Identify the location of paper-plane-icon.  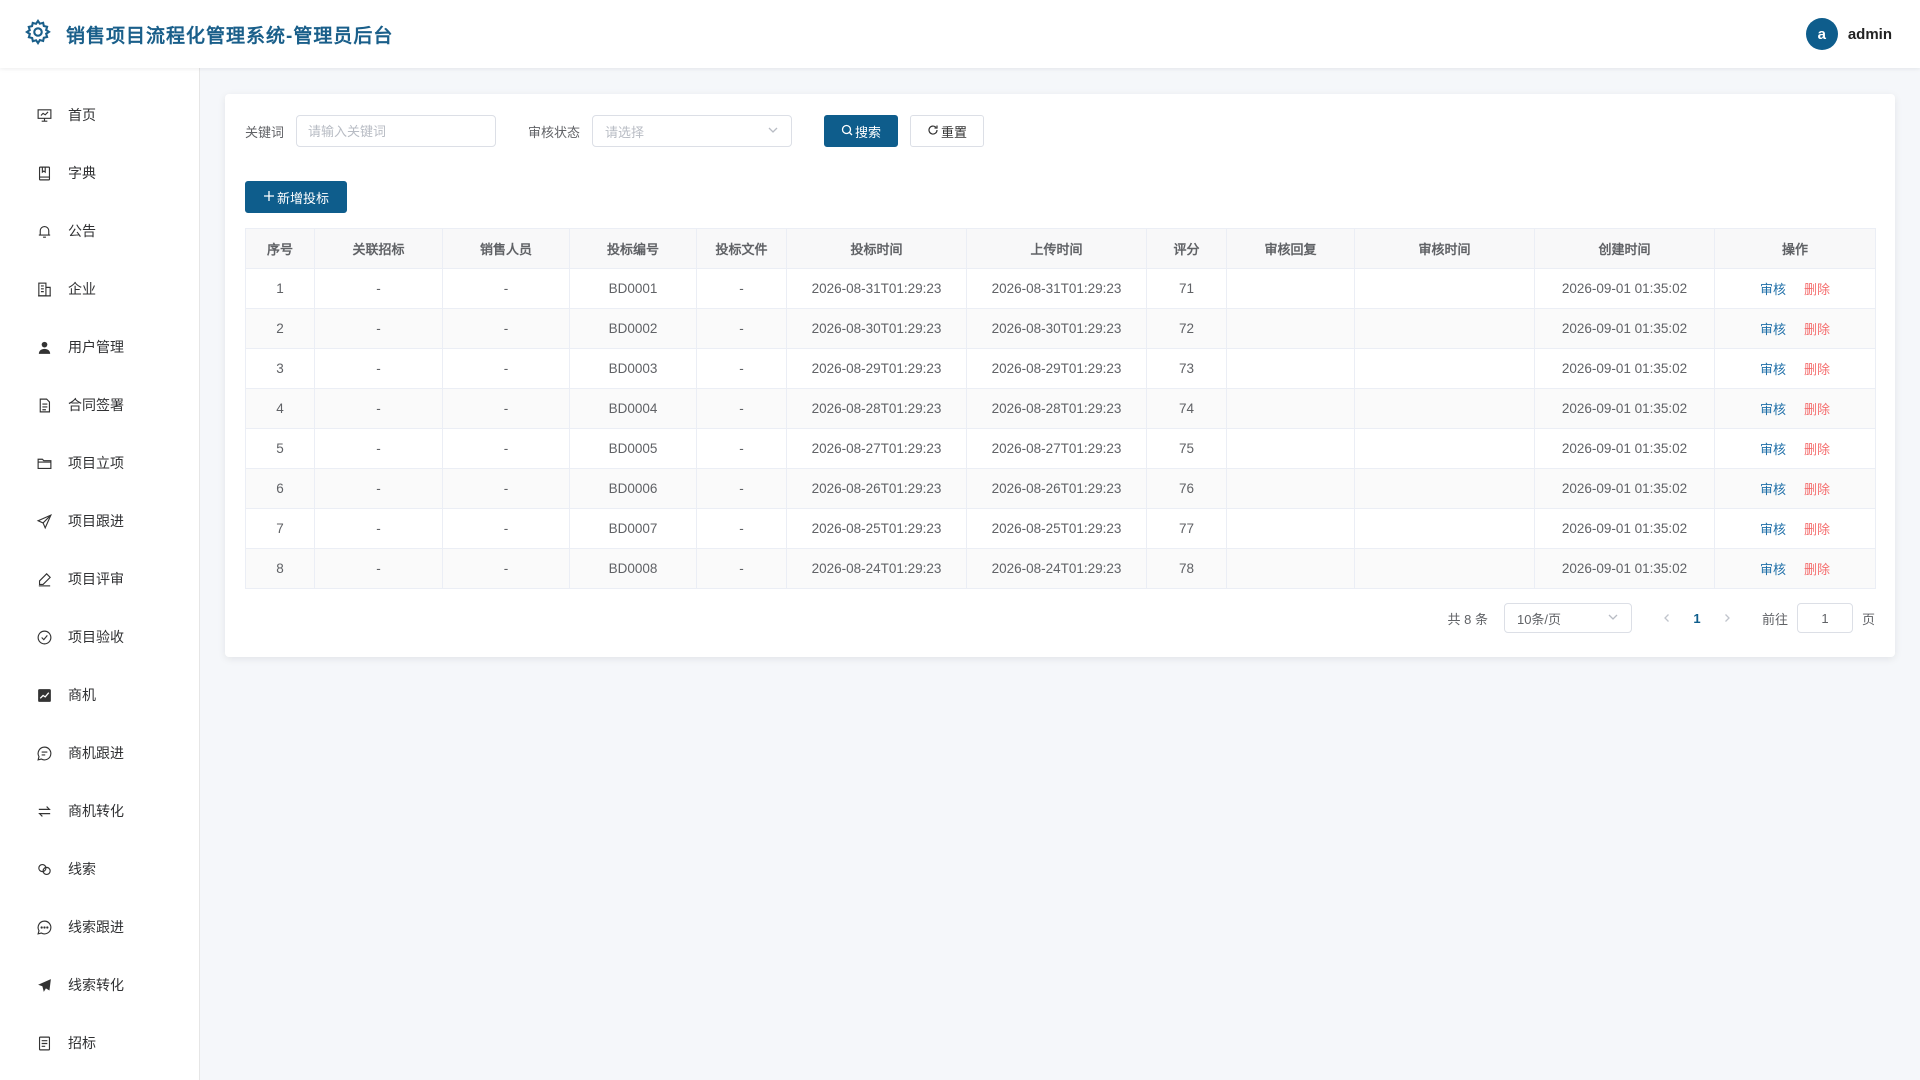
(44, 985).